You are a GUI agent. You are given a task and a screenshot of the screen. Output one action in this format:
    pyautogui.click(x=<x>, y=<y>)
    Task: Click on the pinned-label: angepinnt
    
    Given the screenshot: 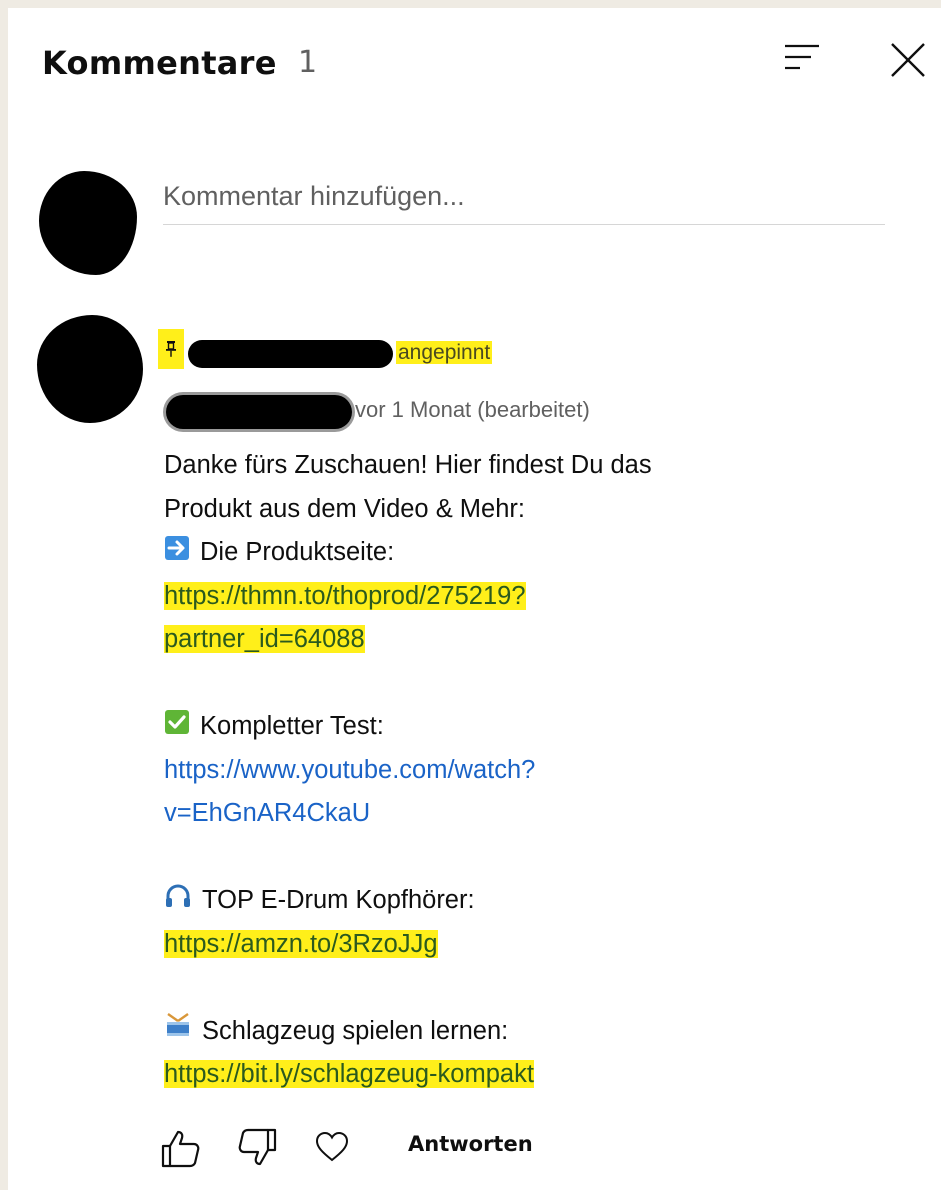 What is the action you would take?
    pyautogui.click(x=444, y=353)
    